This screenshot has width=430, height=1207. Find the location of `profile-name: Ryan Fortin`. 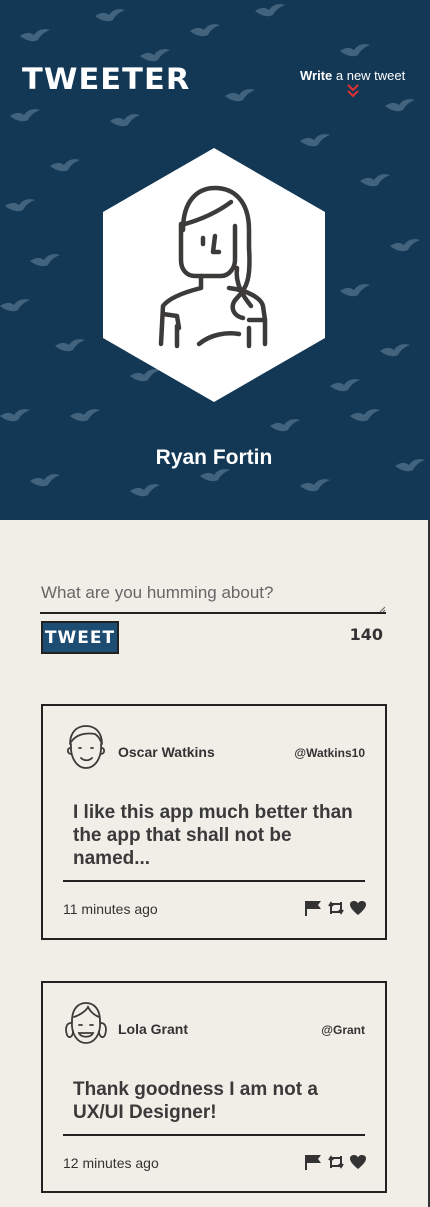

profile-name: Ryan Fortin is located at coordinates (214, 457).